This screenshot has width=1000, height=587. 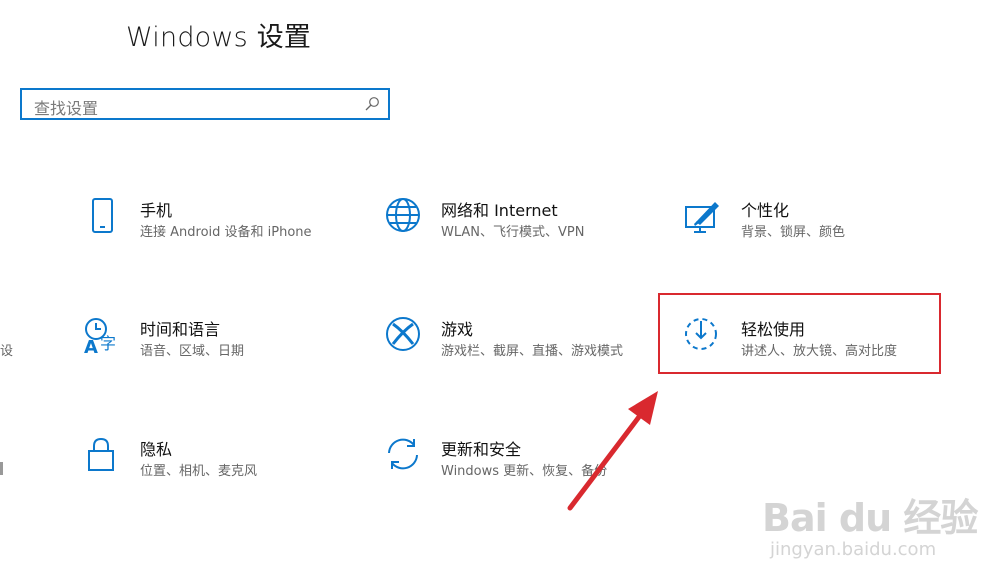 What do you see at coordinates (513, 232) in the screenshot?
I see `tile-desc: WLAN、飞行模式、VPN` at bounding box center [513, 232].